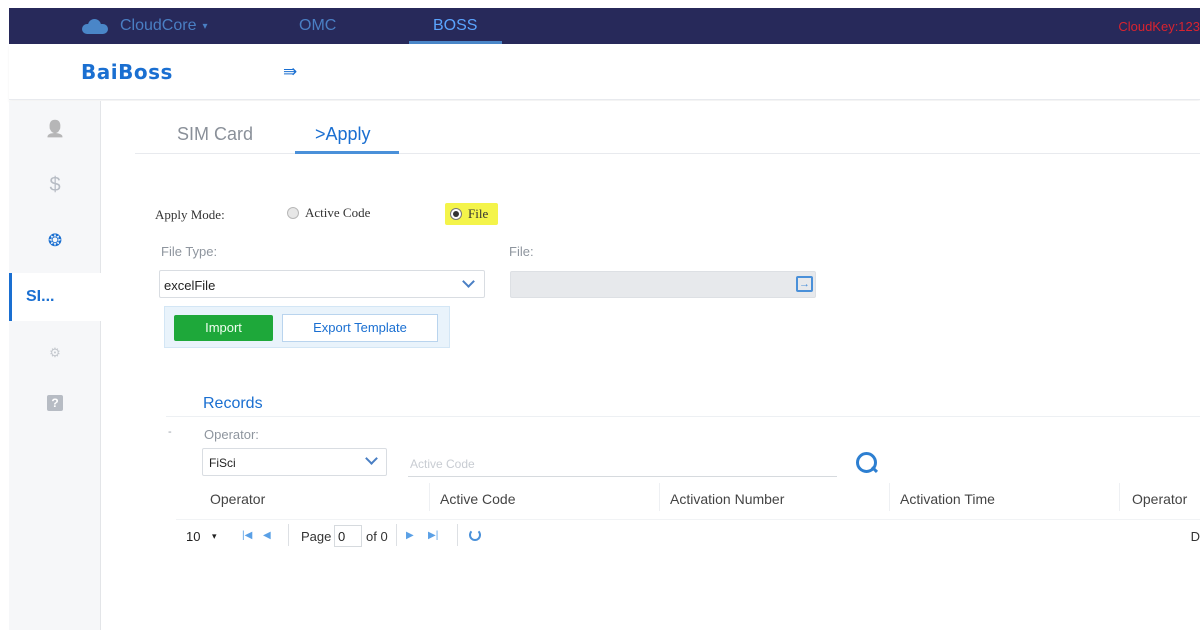 This screenshot has height=630, width=1200. I want to click on tab-sim-card: SIM Card, so click(215, 134).